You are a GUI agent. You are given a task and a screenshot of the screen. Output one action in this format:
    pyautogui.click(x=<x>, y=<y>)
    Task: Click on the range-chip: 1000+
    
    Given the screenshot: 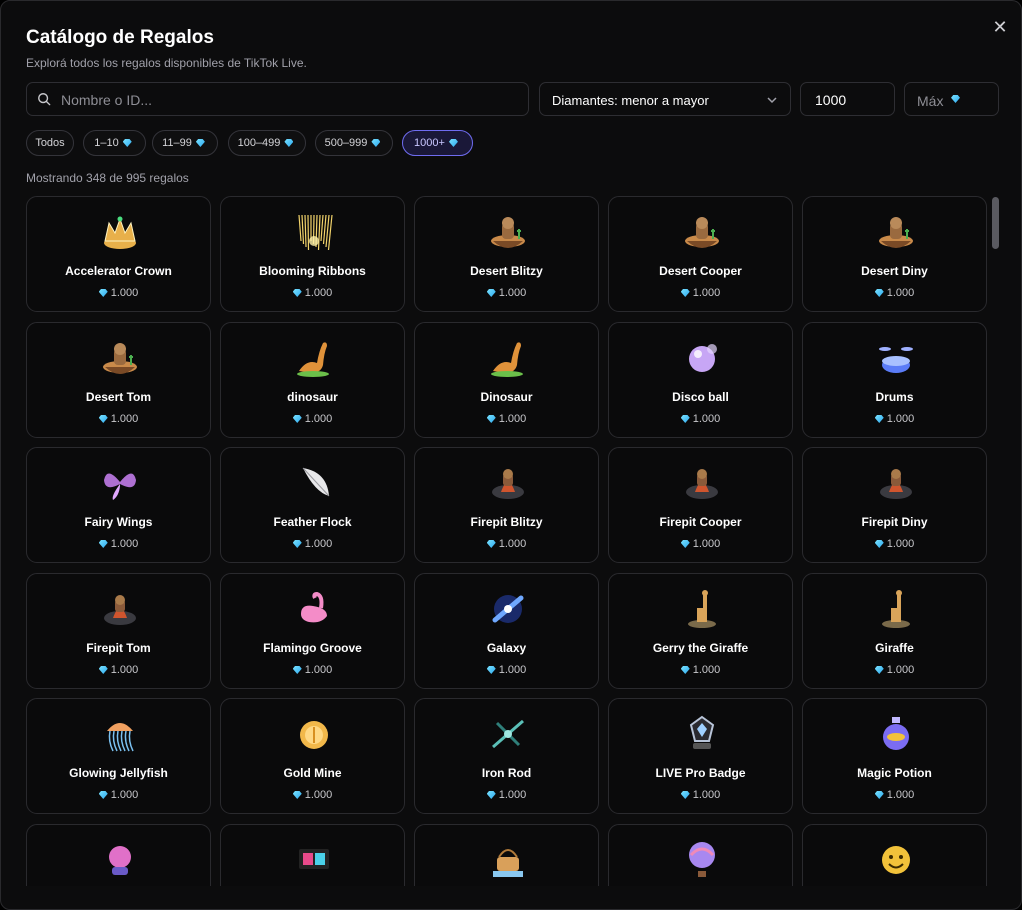 What is the action you would take?
    pyautogui.click(x=437, y=143)
    